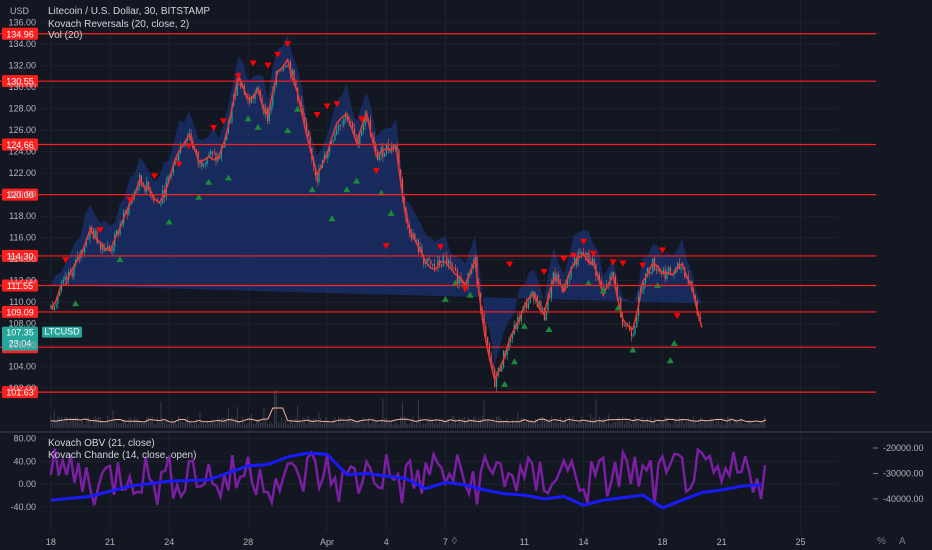  I want to click on price-tick-label: 118.00, so click(22, 216).